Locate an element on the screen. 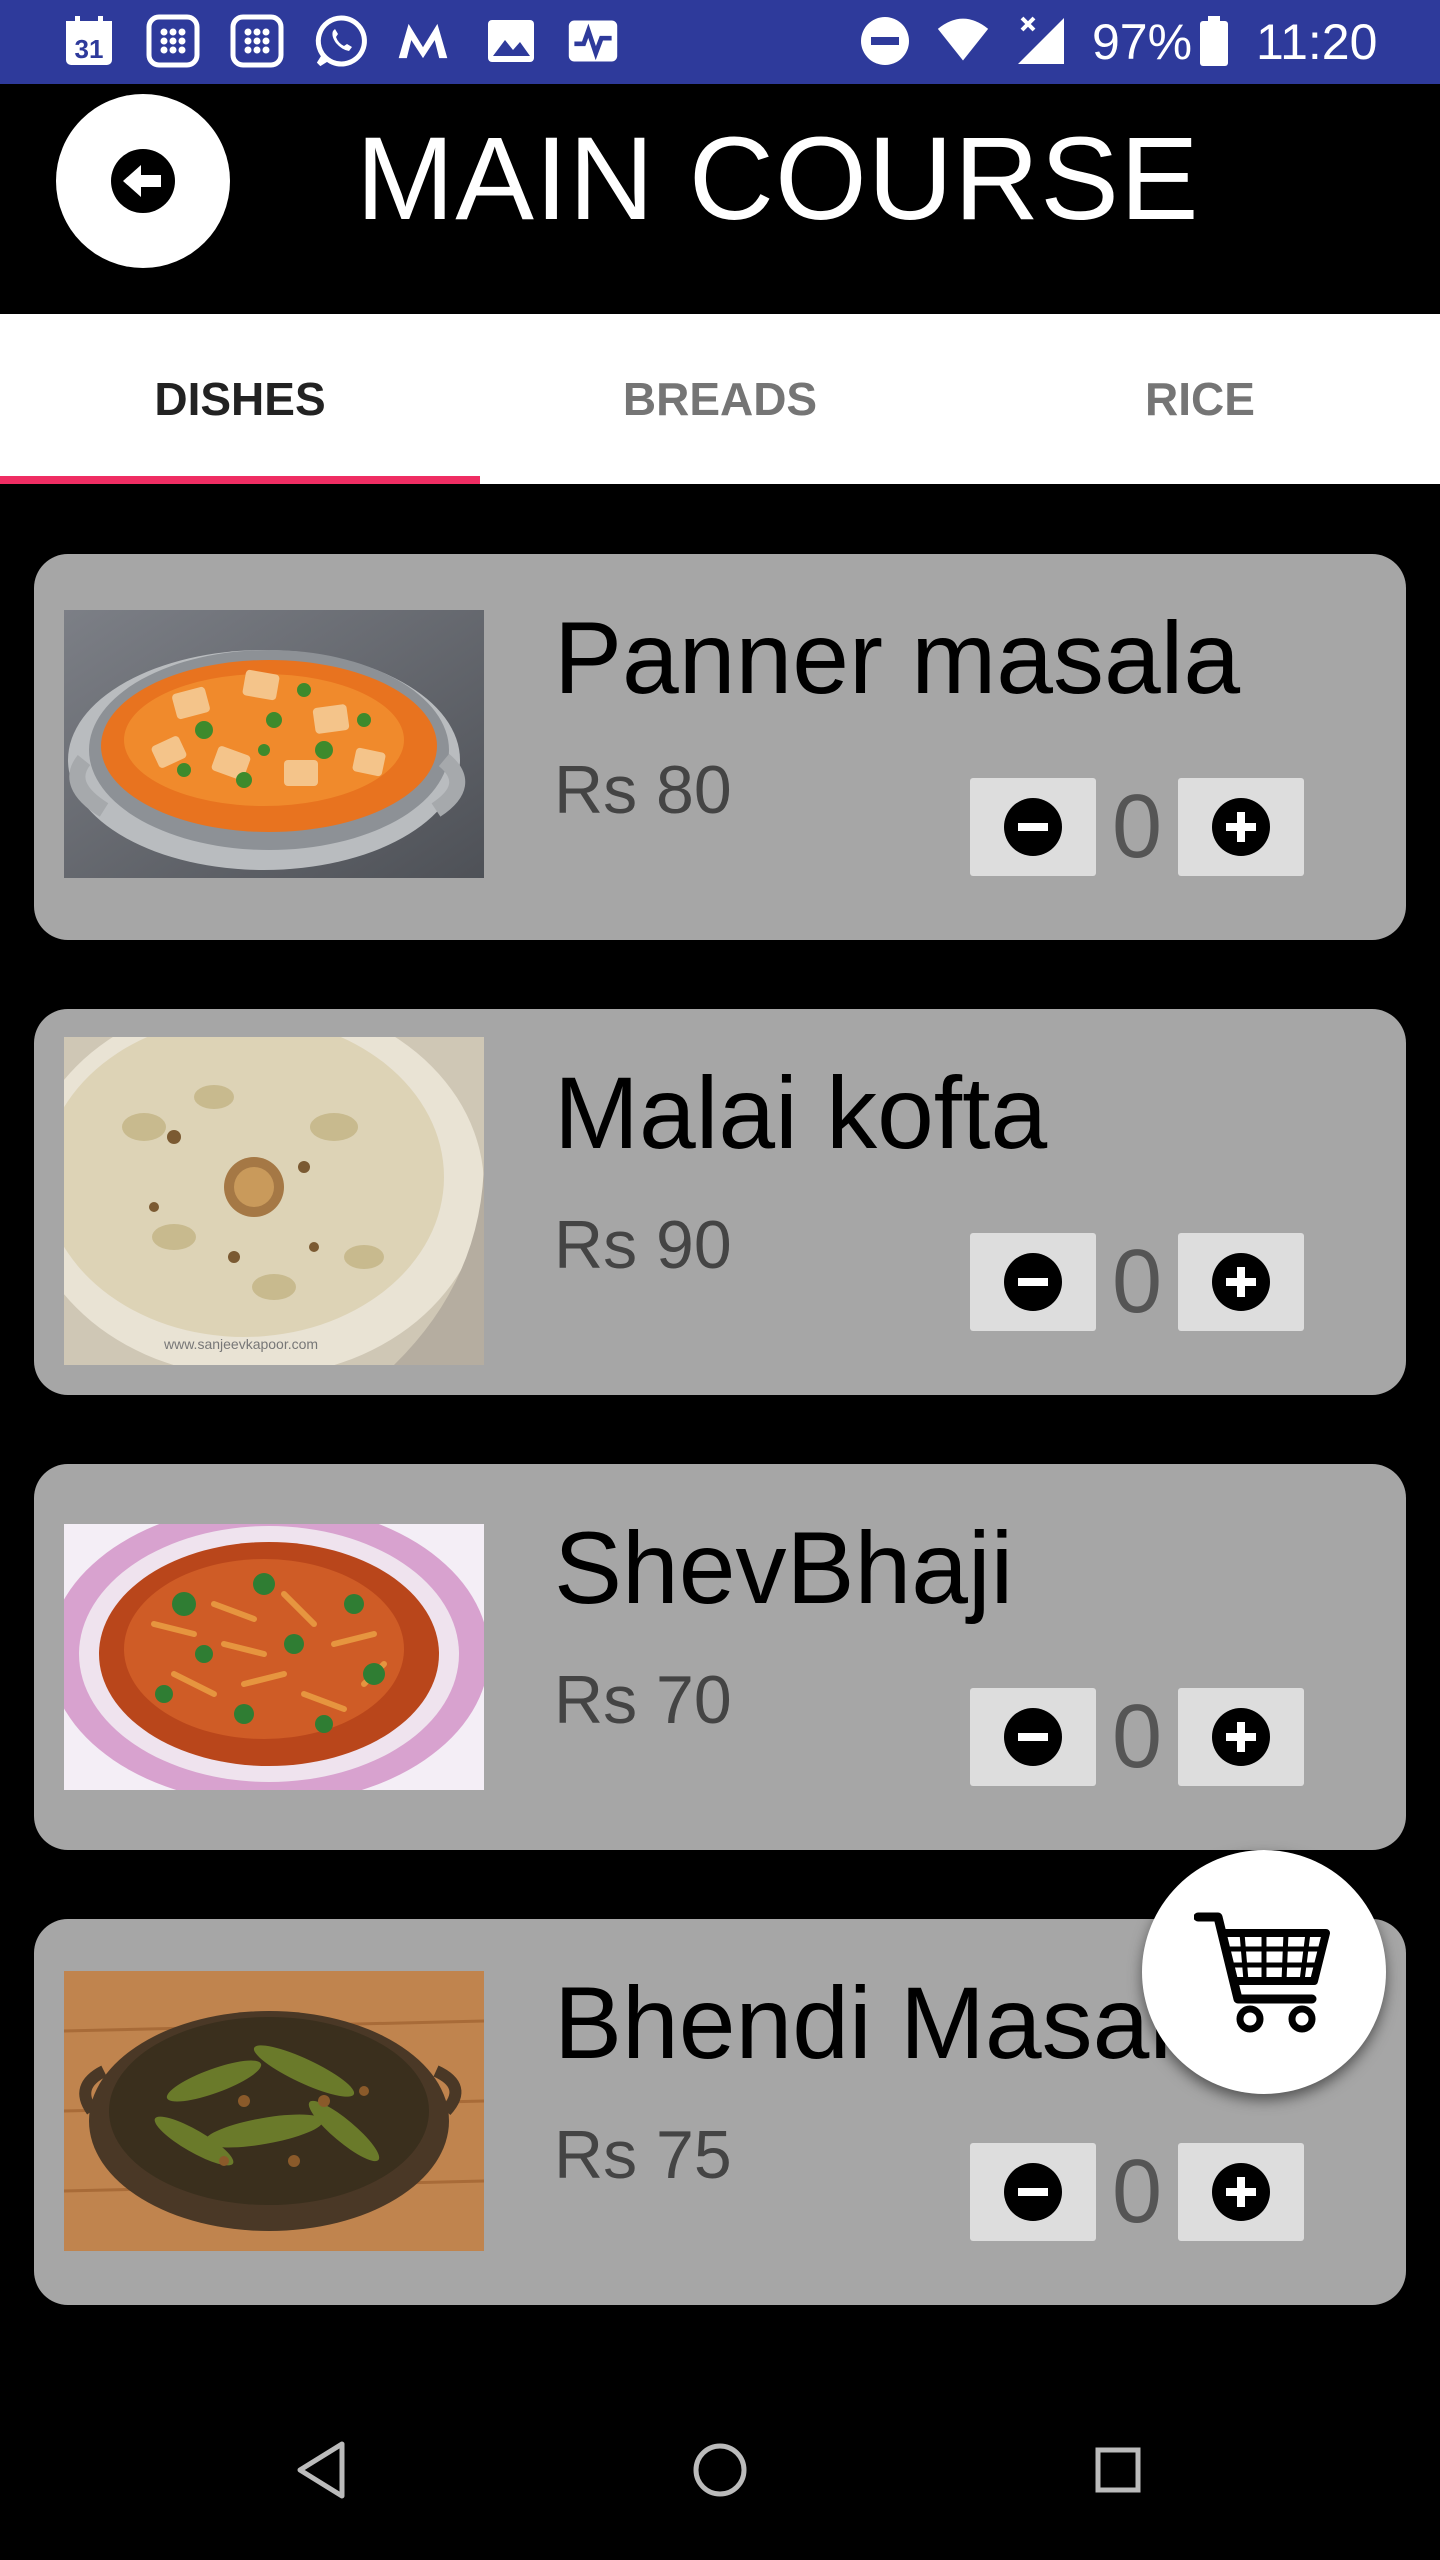 Image resolution: width=1440 pixels, height=2560 pixels. calendar-icon: 31 is located at coordinates (89, 41).